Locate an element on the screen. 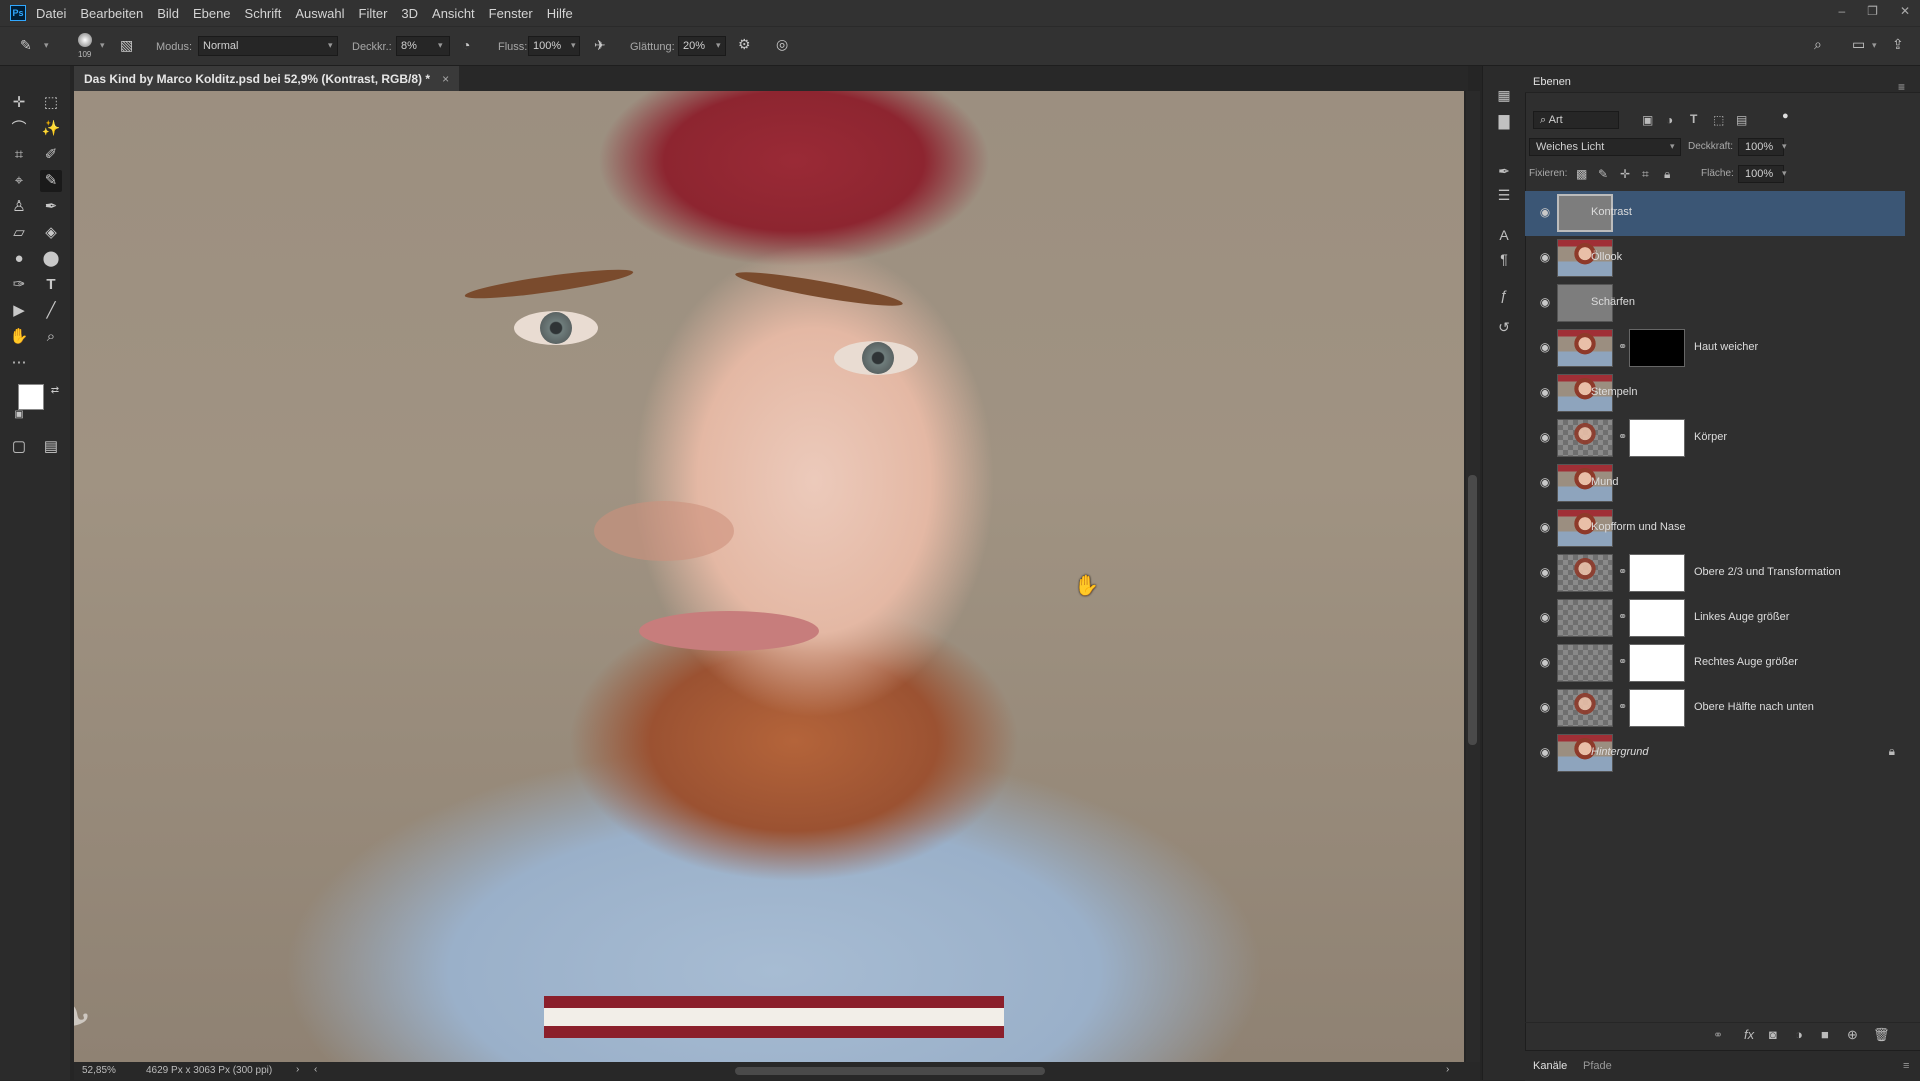 This screenshot has width=1920, height=1081. fill-input: 100% is located at coordinates (1761, 174).